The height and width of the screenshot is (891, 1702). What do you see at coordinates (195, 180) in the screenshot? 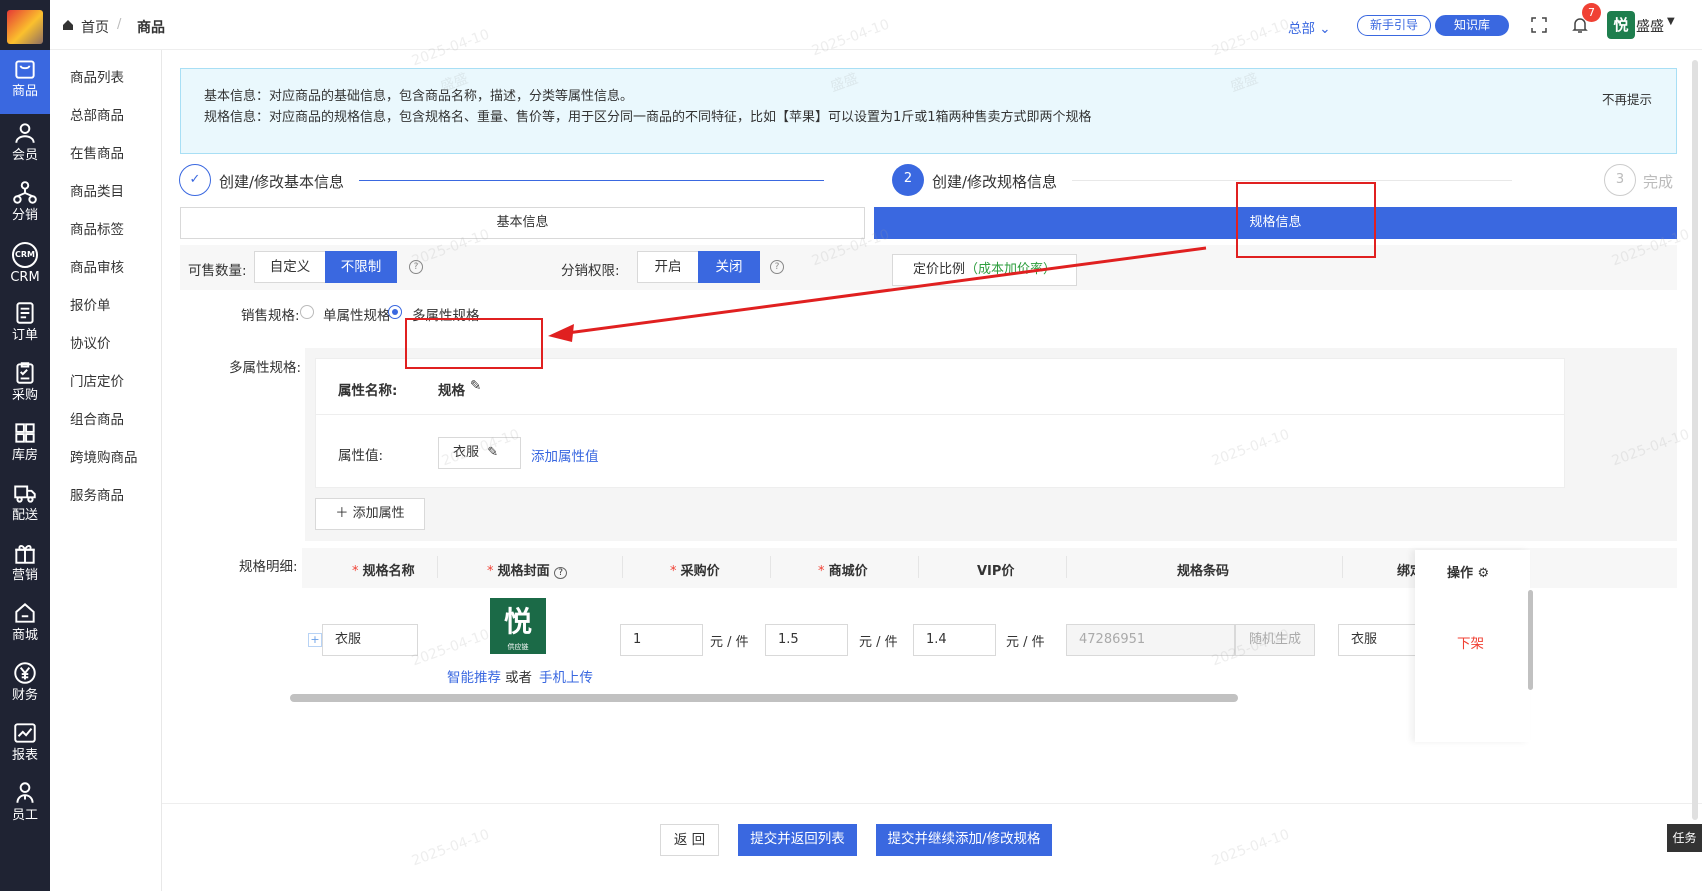
I see `step-1-check-icon: ✓` at bounding box center [195, 180].